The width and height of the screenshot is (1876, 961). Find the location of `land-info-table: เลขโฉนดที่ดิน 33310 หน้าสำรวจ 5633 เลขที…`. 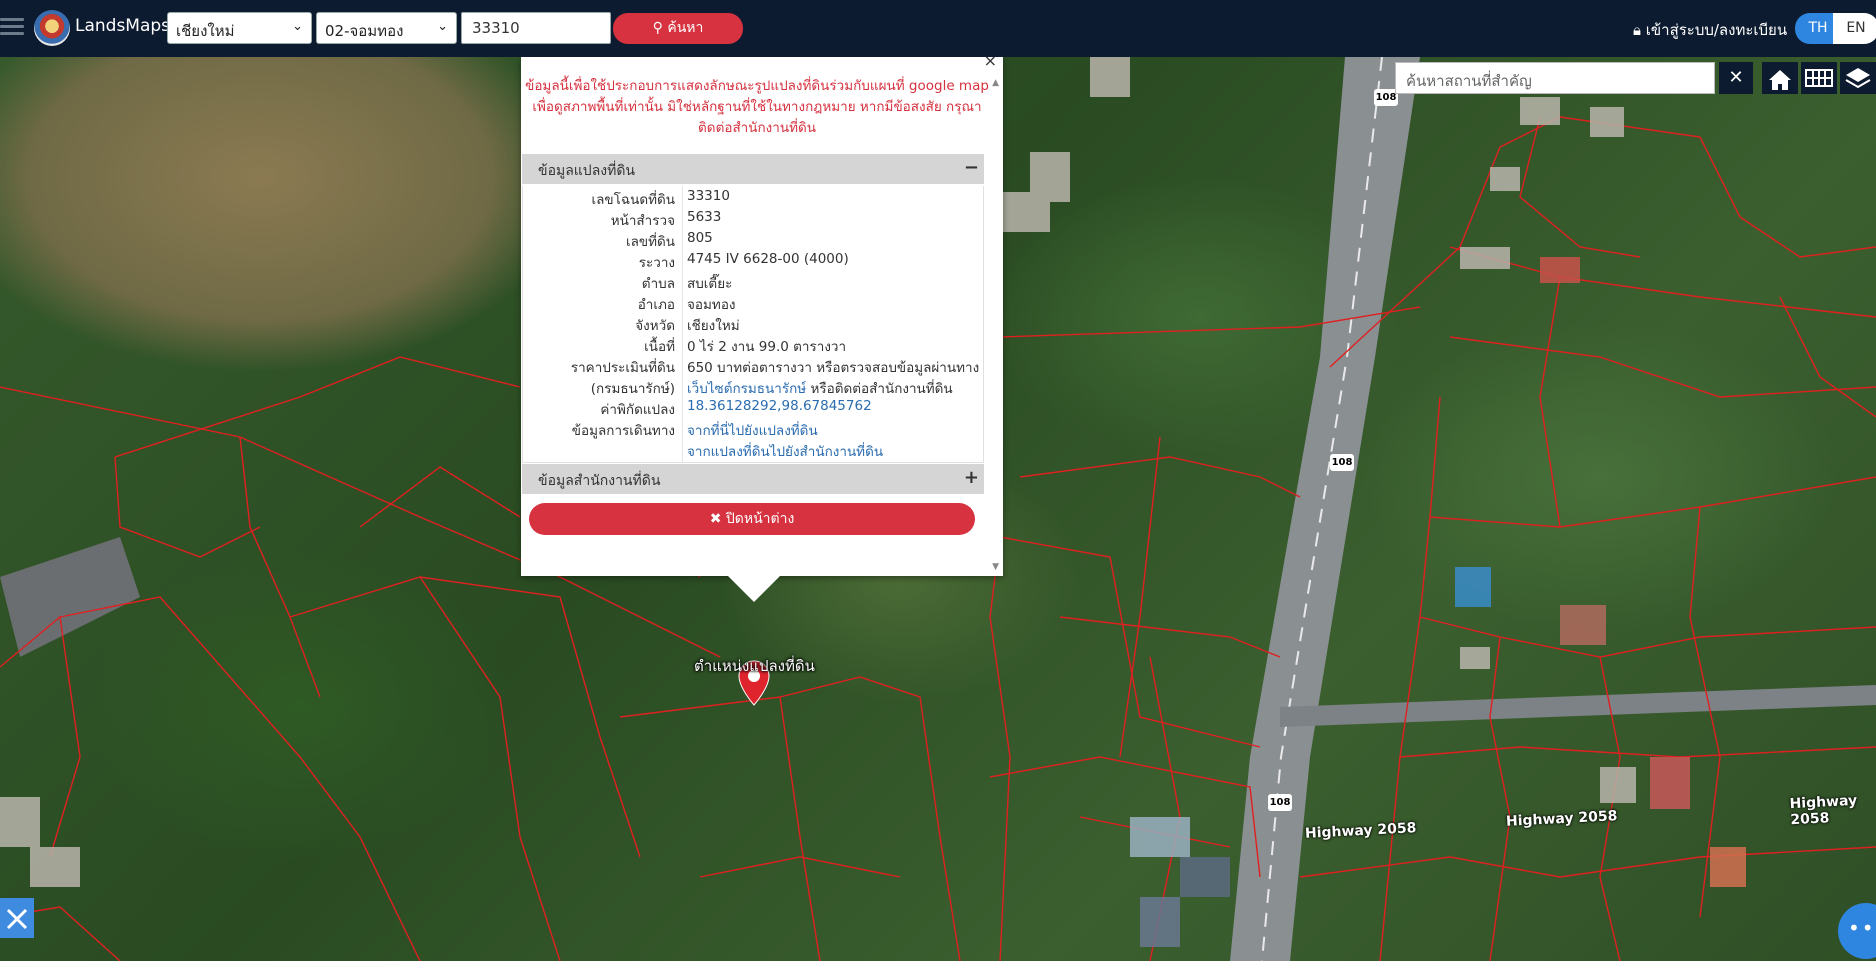

land-info-table: เลขโฉนดที่ดิน 33310 หน้าสำรวจ 5633 เลขที… is located at coordinates (753, 324).